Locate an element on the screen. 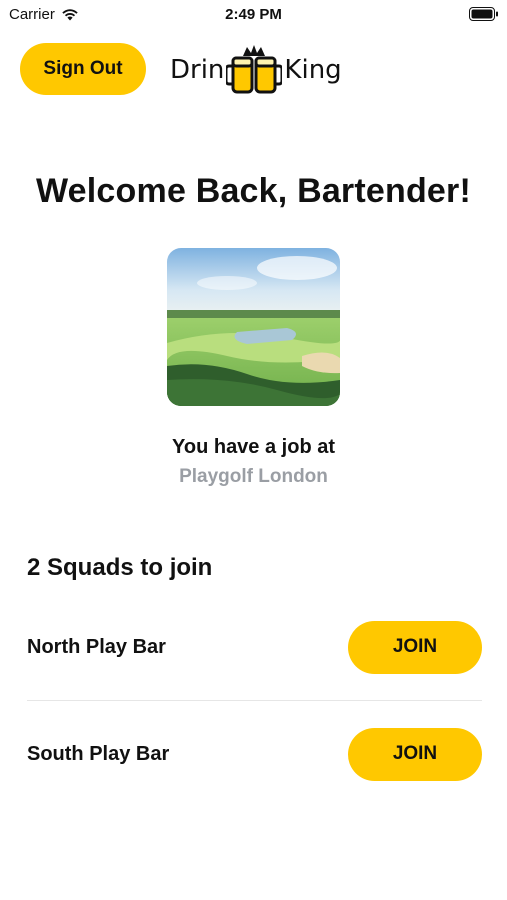 This screenshot has width=507, height=900. squad-row-south: South Play Bar JOIN is located at coordinates (254, 754).